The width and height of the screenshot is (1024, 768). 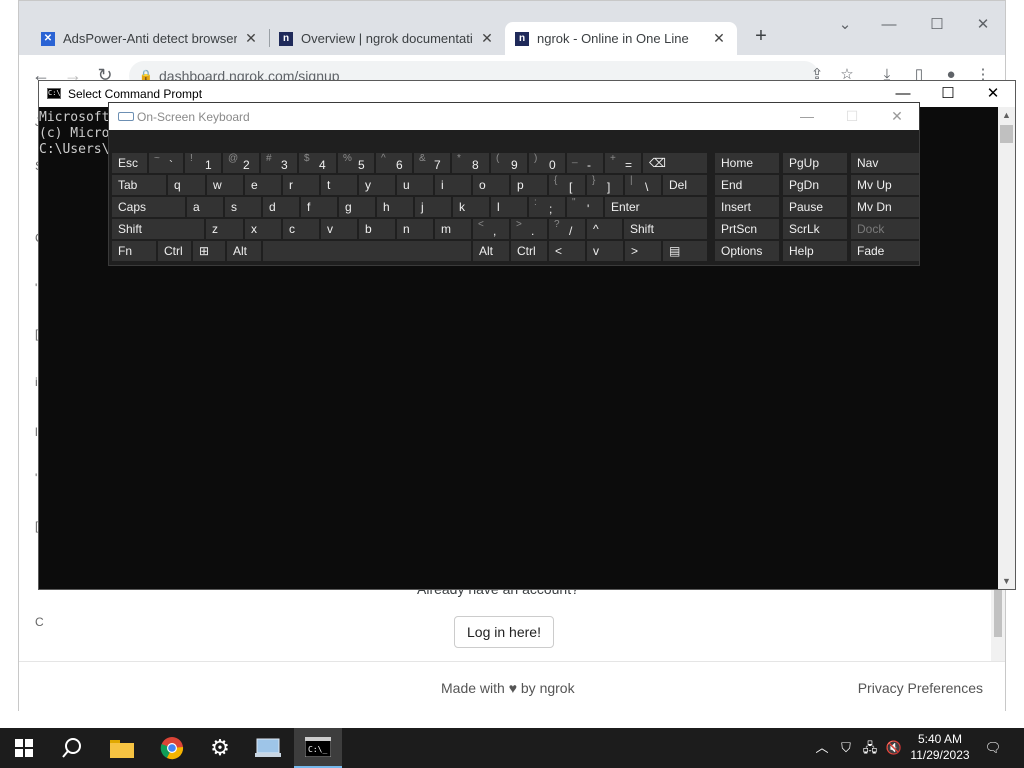 What do you see at coordinates (993, 748) in the screenshot?
I see `notifications-icon: 🗨` at bounding box center [993, 748].